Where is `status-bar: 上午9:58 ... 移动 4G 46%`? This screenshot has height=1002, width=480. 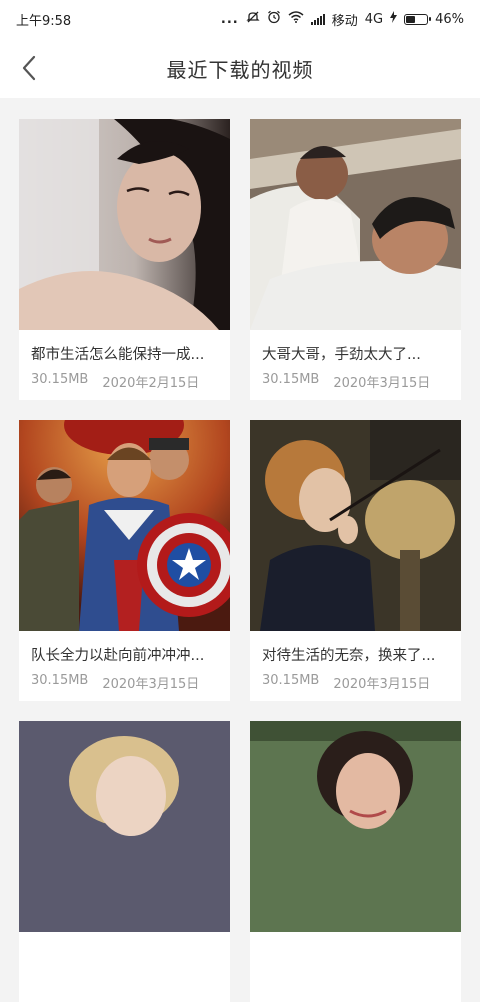 status-bar: 上午9:58 ... 移动 4G 46% is located at coordinates (240, 19).